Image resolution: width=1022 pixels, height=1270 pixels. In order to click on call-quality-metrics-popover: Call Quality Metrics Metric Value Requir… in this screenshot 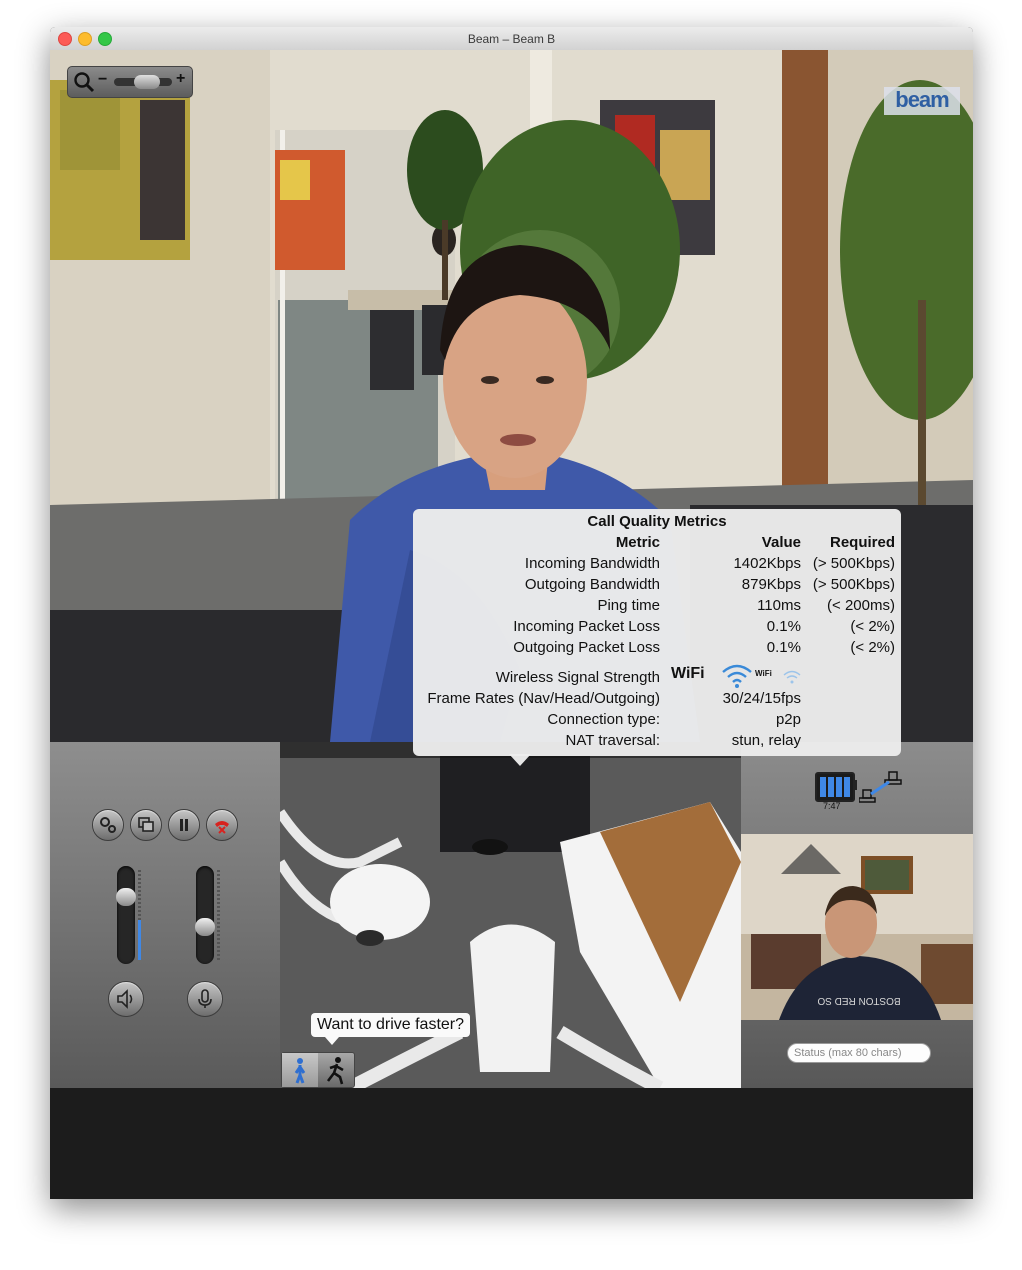, I will do `click(657, 632)`.